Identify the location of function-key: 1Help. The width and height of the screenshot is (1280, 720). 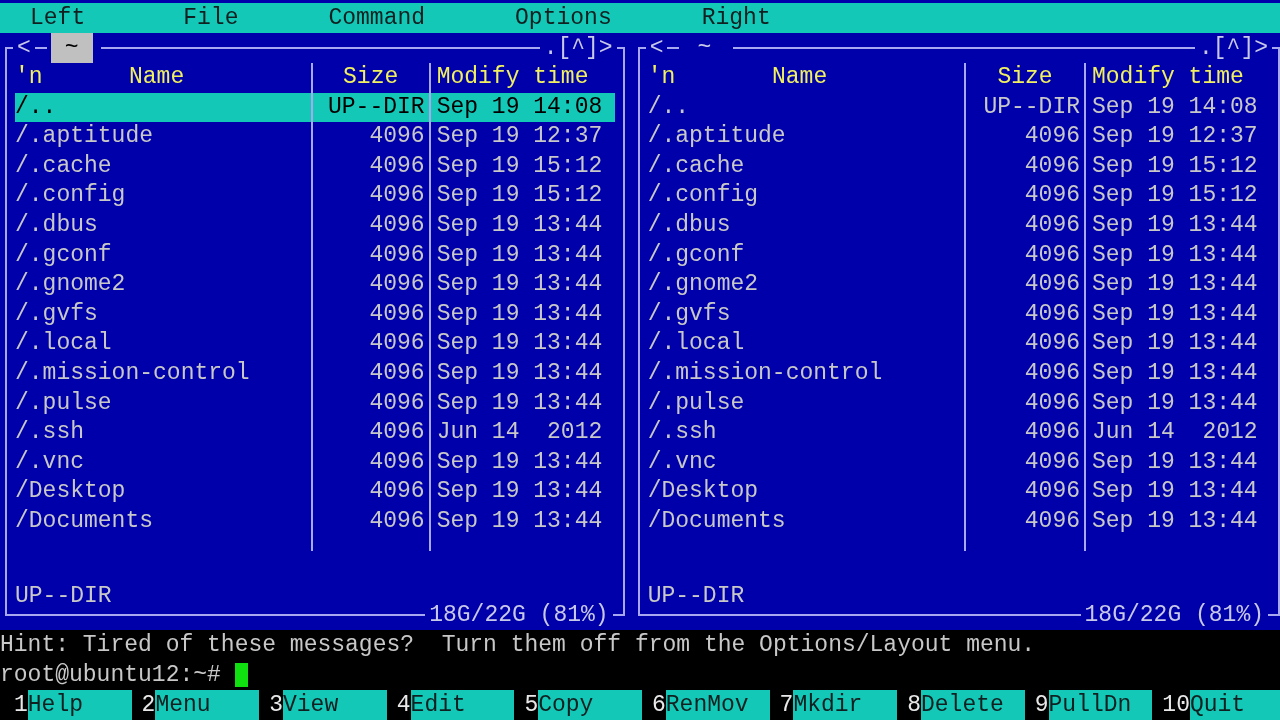
(73, 705).